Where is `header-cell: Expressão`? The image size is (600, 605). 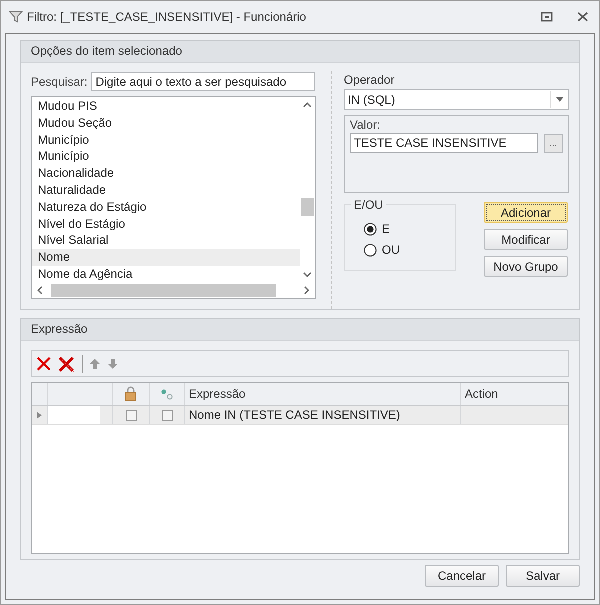 header-cell: Expressão is located at coordinates (323, 394).